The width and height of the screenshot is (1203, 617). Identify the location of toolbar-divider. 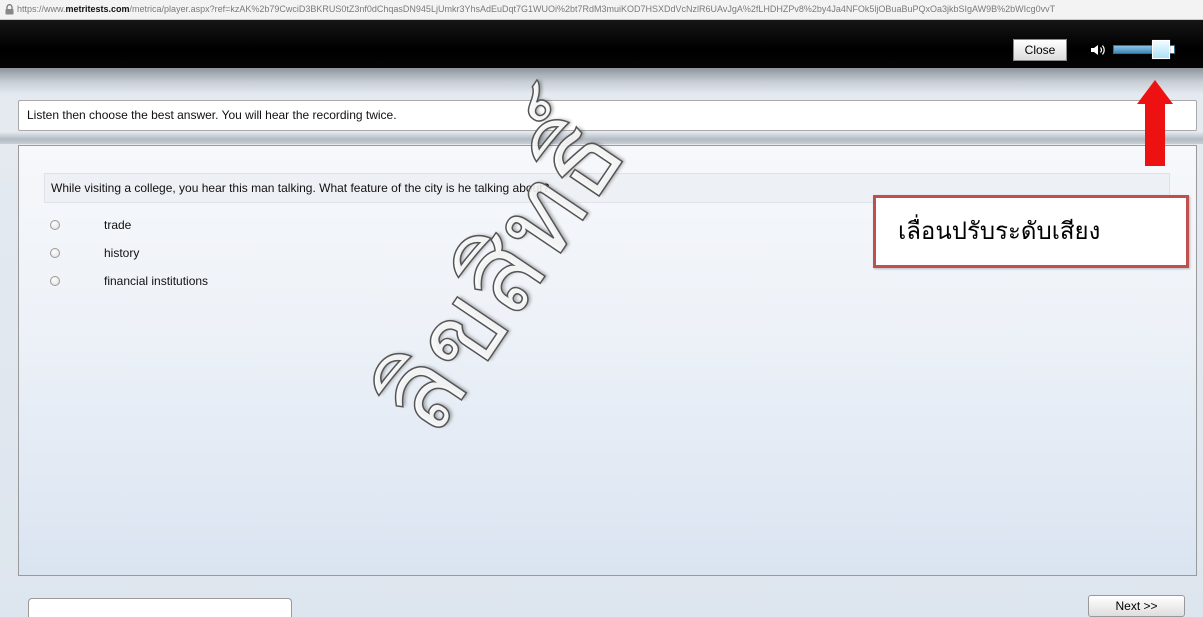
(601, 81).